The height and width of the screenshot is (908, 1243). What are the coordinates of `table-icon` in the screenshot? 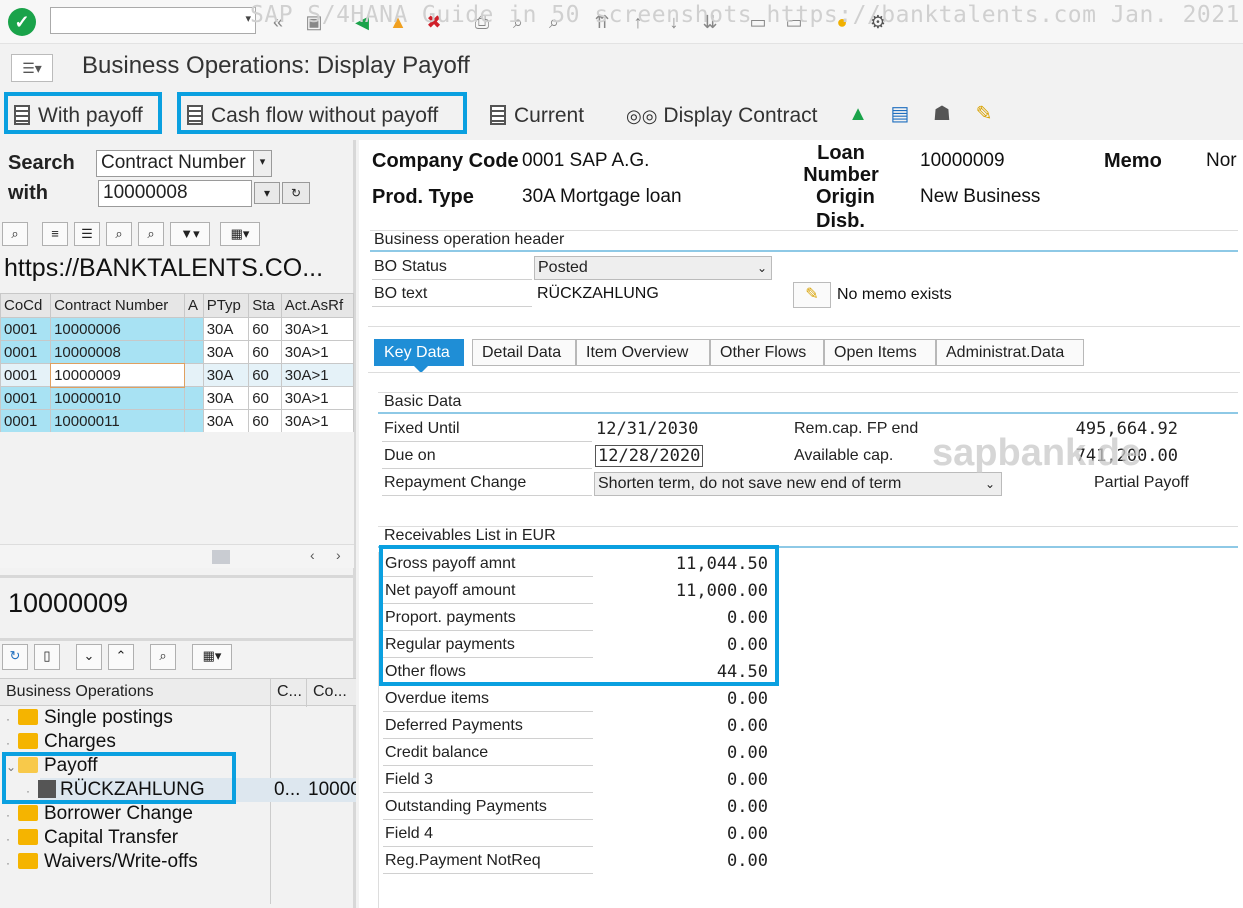 It's located at (22, 115).